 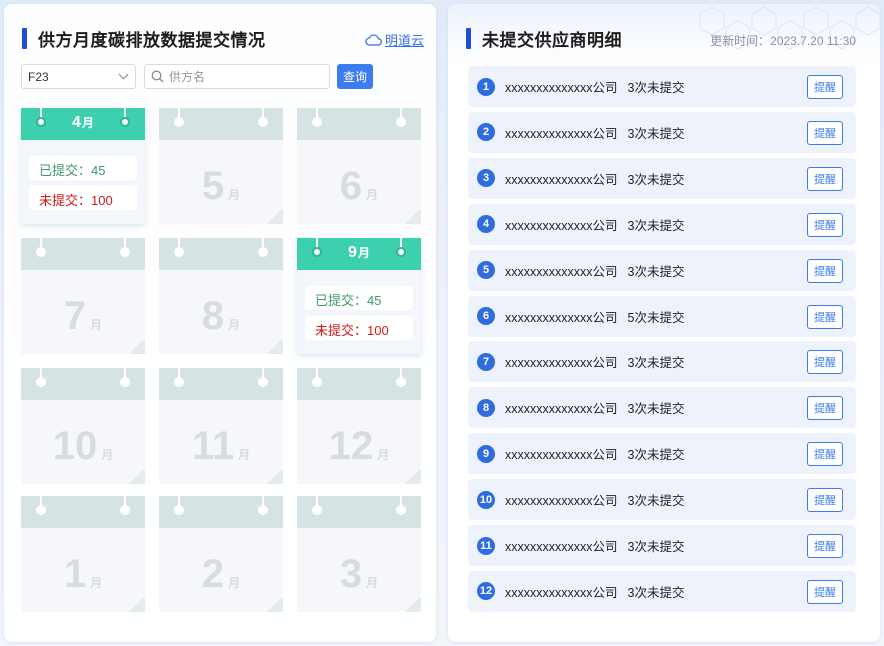 What do you see at coordinates (213, 186) in the screenshot?
I see `month-number: 5` at bounding box center [213, 186].